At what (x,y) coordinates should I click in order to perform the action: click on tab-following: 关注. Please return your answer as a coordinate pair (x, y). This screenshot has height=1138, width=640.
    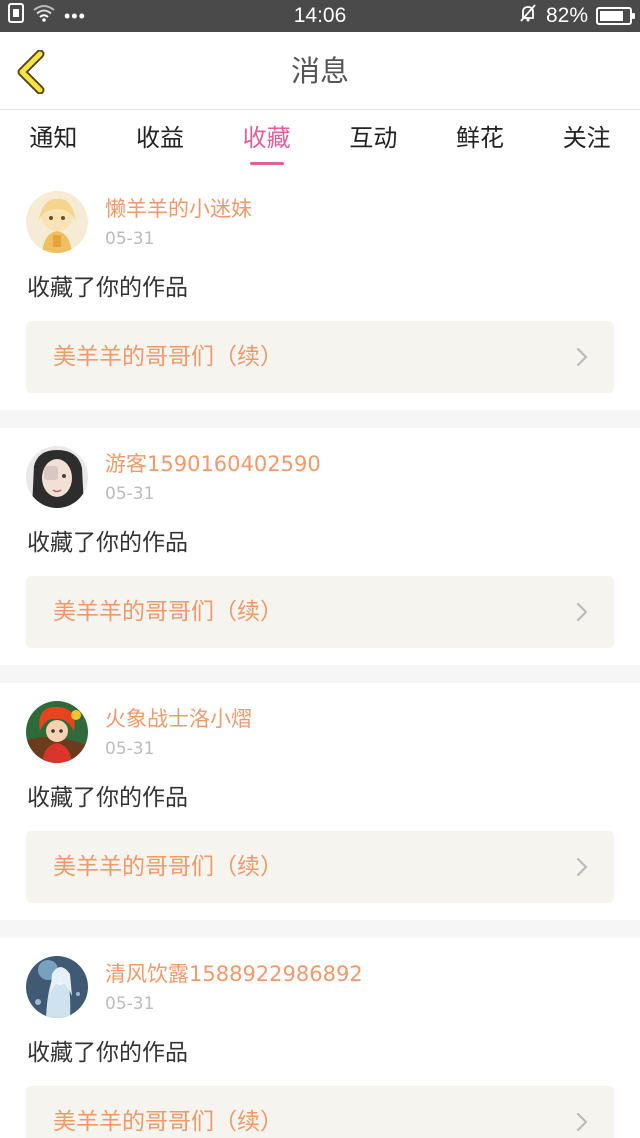
    Looking at the image, I should click on (586, 142).